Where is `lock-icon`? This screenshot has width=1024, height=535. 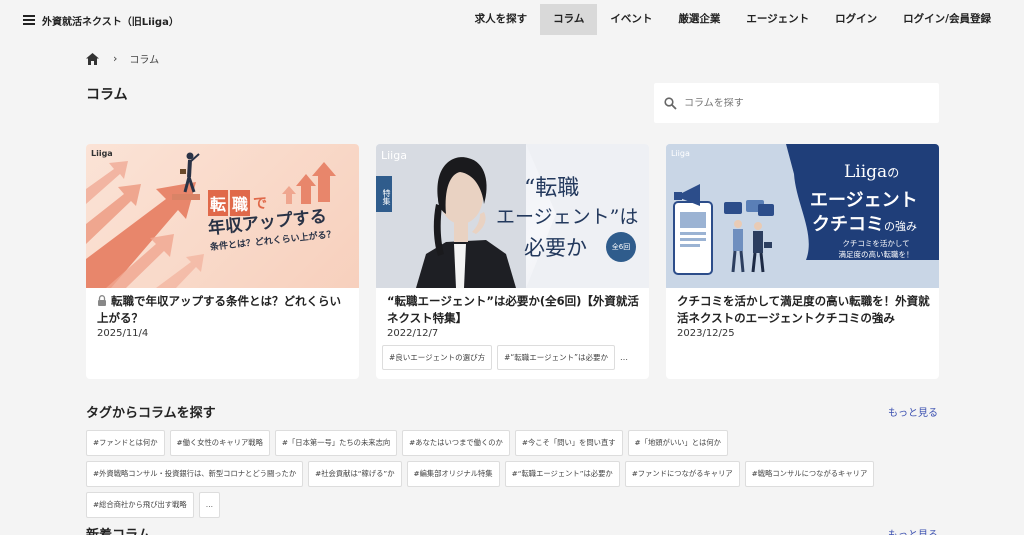
lock-icon is located at coordinates (102, 300).